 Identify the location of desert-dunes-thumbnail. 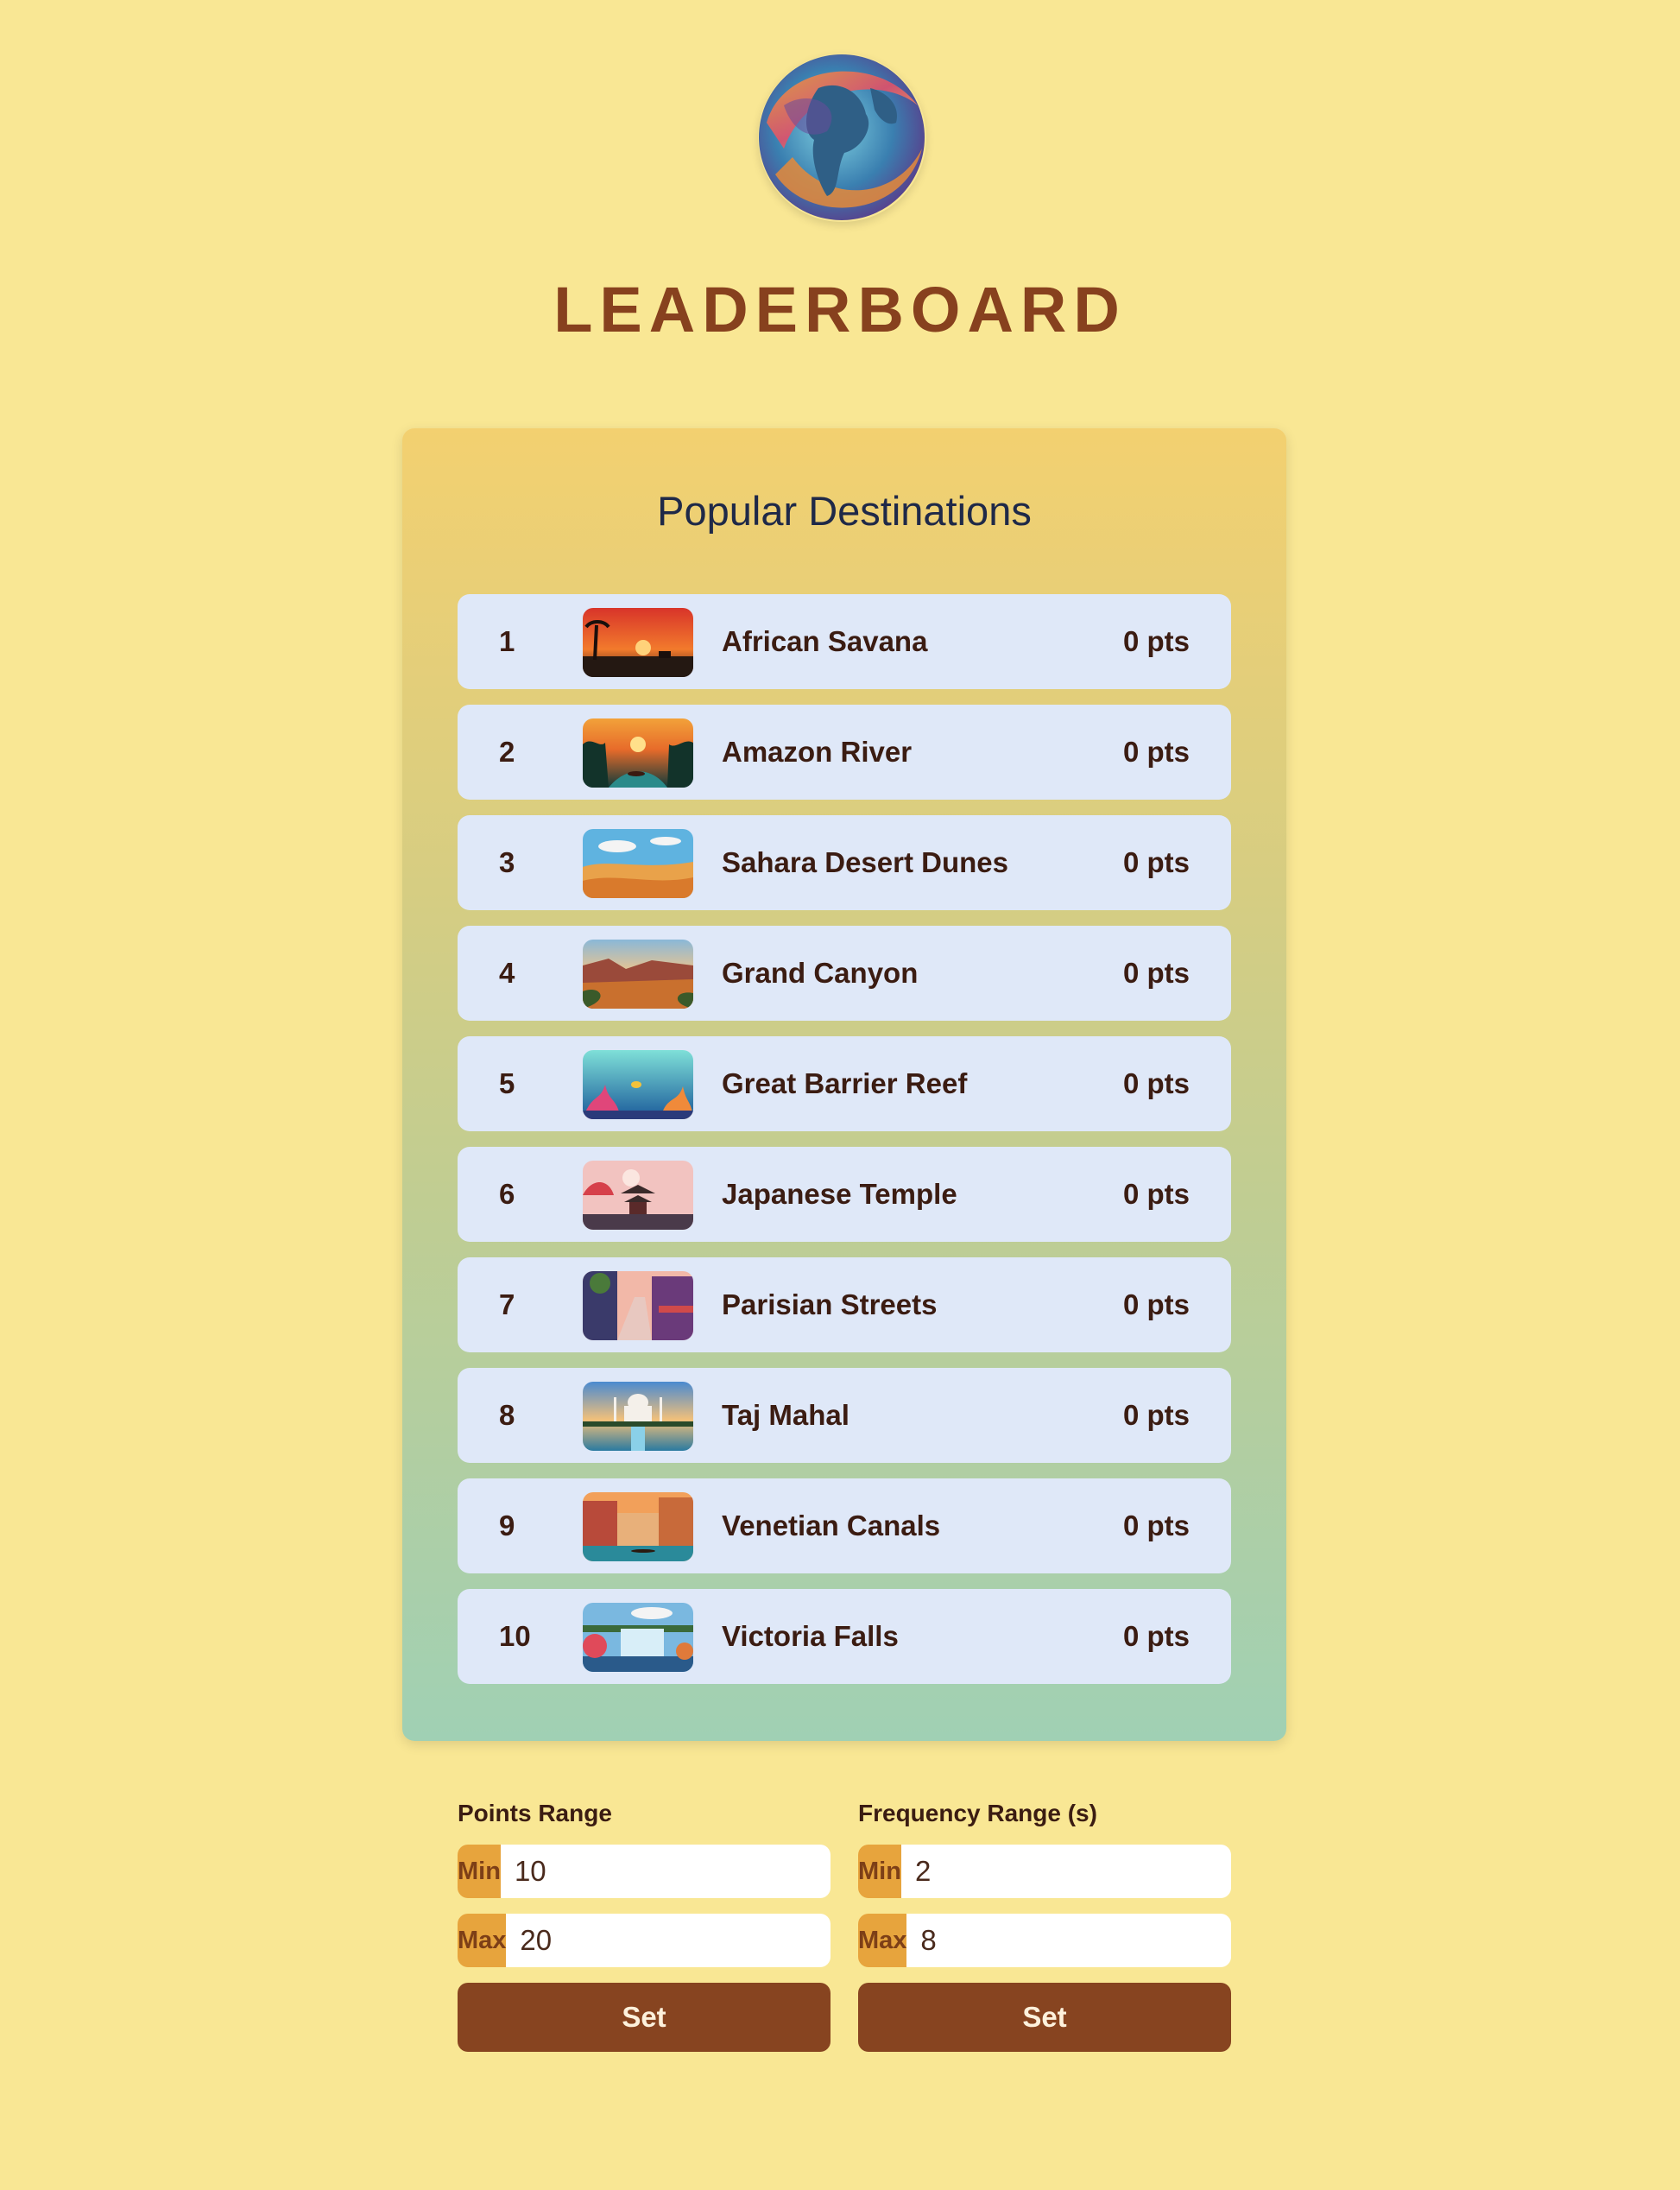
(638, 863).